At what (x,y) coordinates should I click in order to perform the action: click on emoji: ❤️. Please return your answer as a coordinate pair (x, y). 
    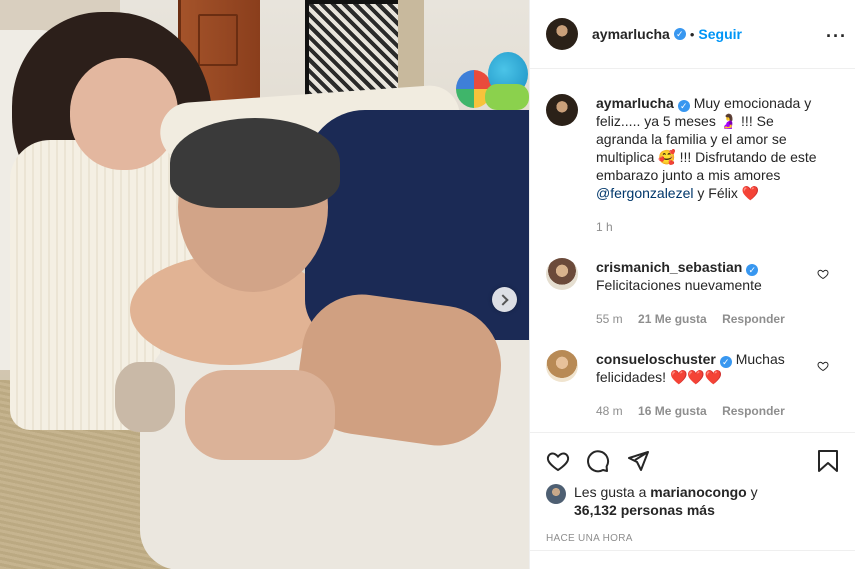
    Looking at the image, I should click on (750, 193).